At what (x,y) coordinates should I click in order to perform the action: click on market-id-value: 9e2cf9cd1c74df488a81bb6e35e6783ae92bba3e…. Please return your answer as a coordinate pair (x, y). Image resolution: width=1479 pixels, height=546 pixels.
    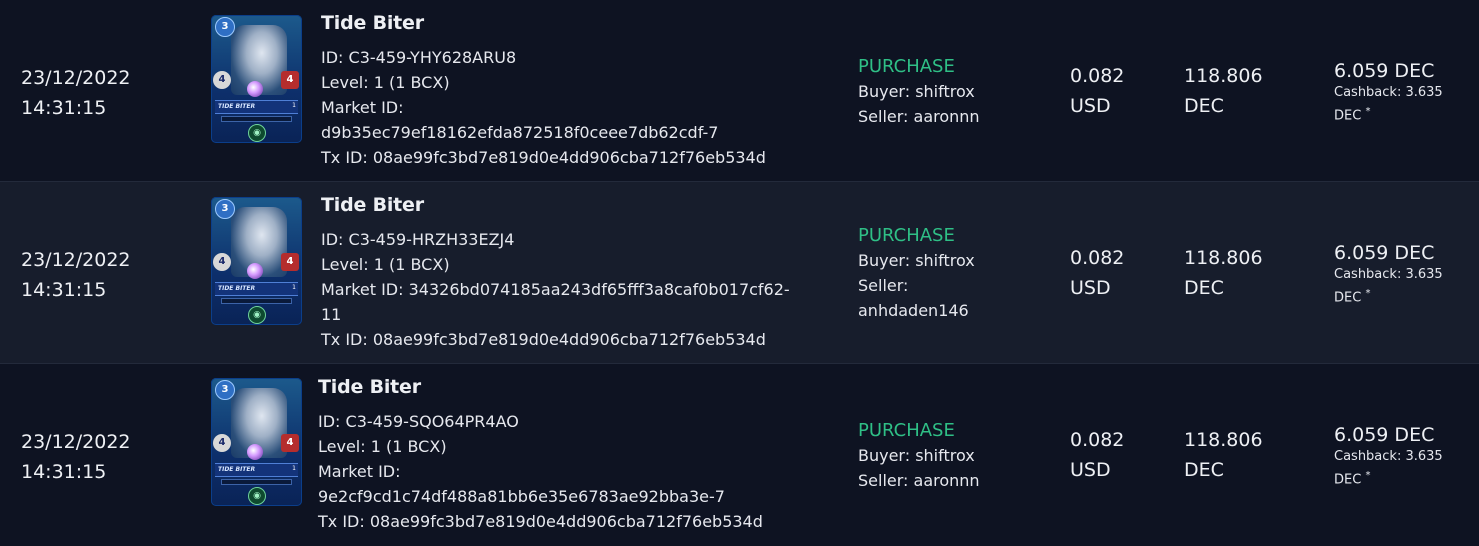
    Looking at the image, I should click on (521, 496).